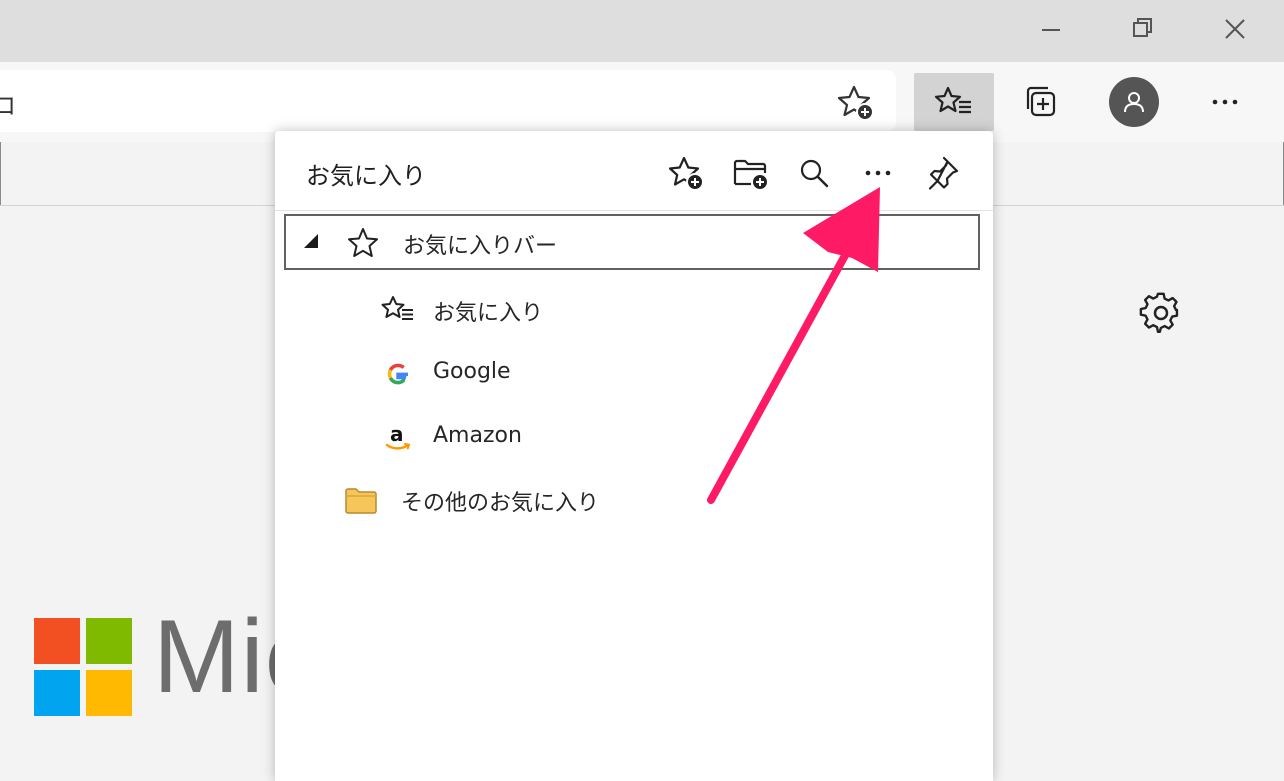  What do you see at coordinates (363, 242) in the screenshot?
I see `star-icon` at bounding box center [363, 242].